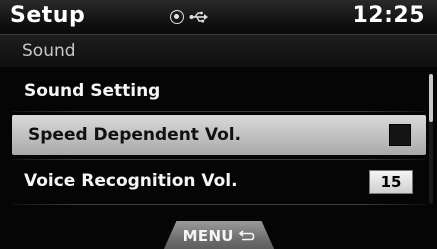  Describe the element at coordinates (400, 135) in the screenshot. I see `speed-dependent-vol-checkbox` at that location.